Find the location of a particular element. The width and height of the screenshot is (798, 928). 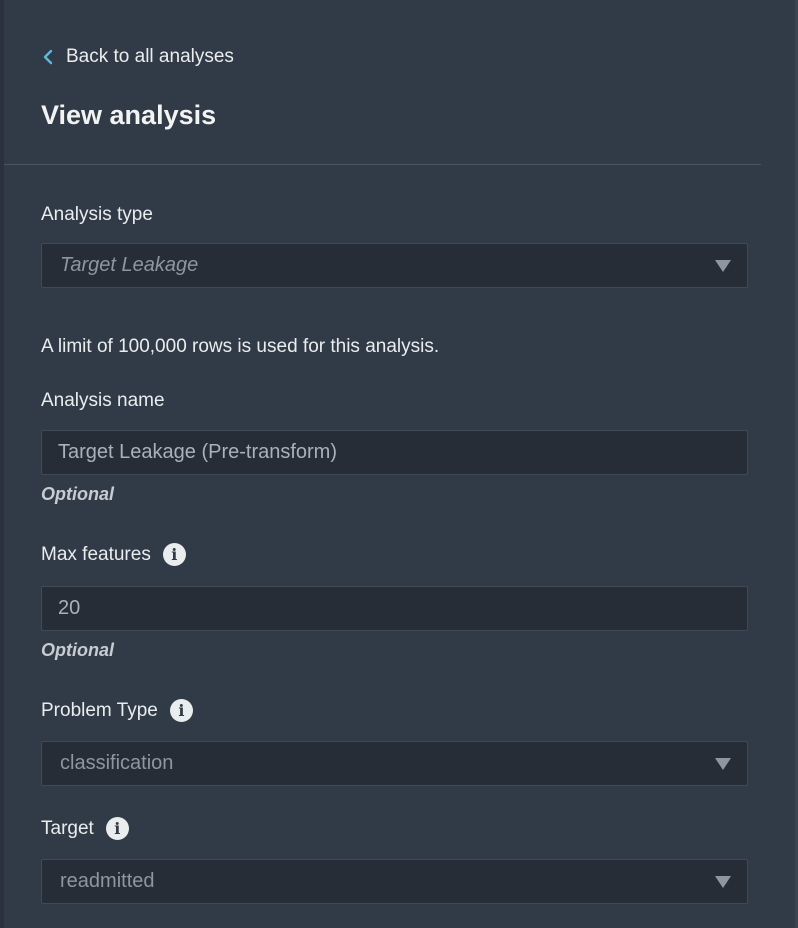

back-to-all-analyses-link: Back to all analyses is located at coordinates (137, 57).